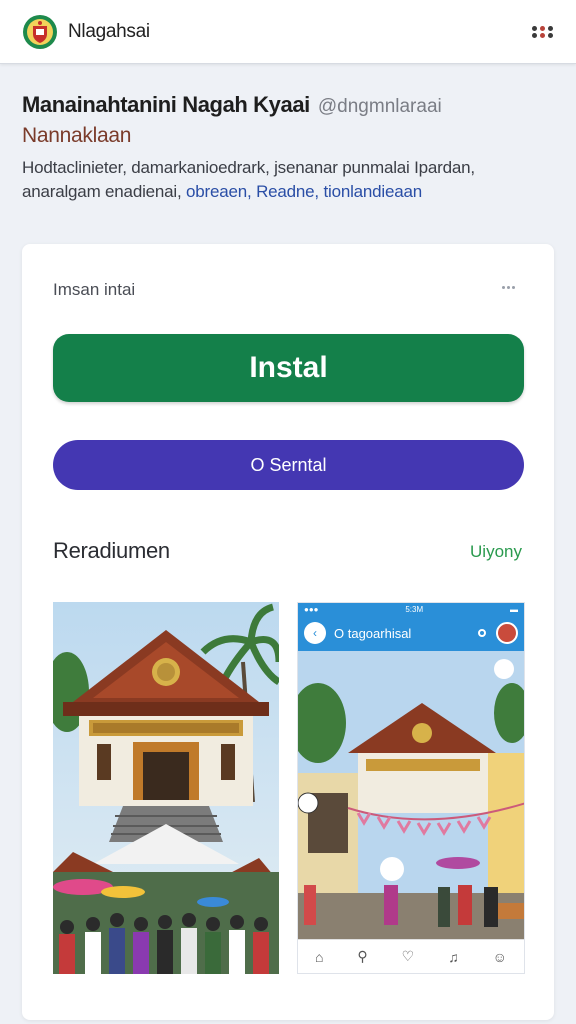 Image resolution: width=576 pixels, height=1024 pixels. I want to click on phone-app-title: O tagoarhisal, so click(373, 633).